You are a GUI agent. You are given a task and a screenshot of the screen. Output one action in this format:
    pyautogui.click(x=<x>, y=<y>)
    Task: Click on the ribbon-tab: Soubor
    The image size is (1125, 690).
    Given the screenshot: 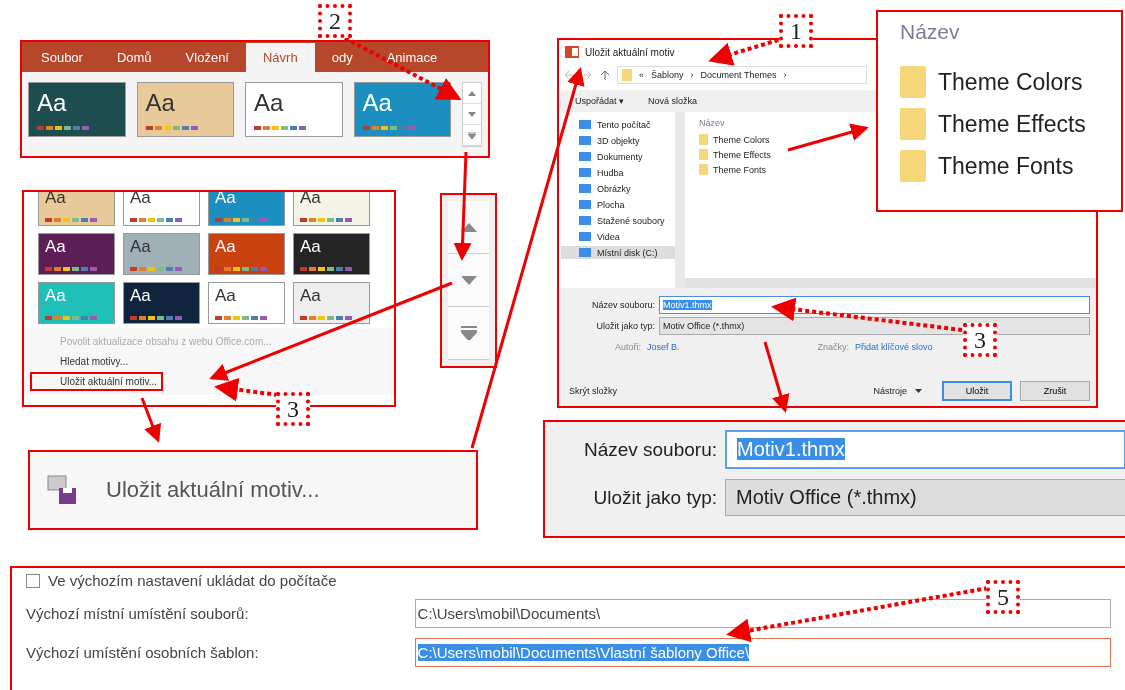 What is the action you would take?
    pyautogui.click(x=62, y=61)
    